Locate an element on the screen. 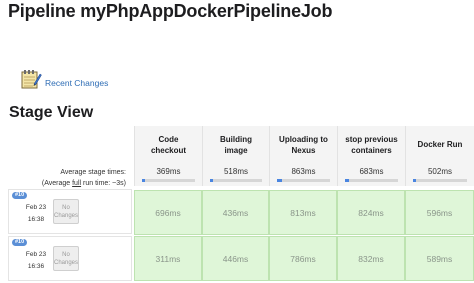 The height and width of the screenshot is (283, 474). stage-cell-success: 786ms is located at coordinates (303, 258).